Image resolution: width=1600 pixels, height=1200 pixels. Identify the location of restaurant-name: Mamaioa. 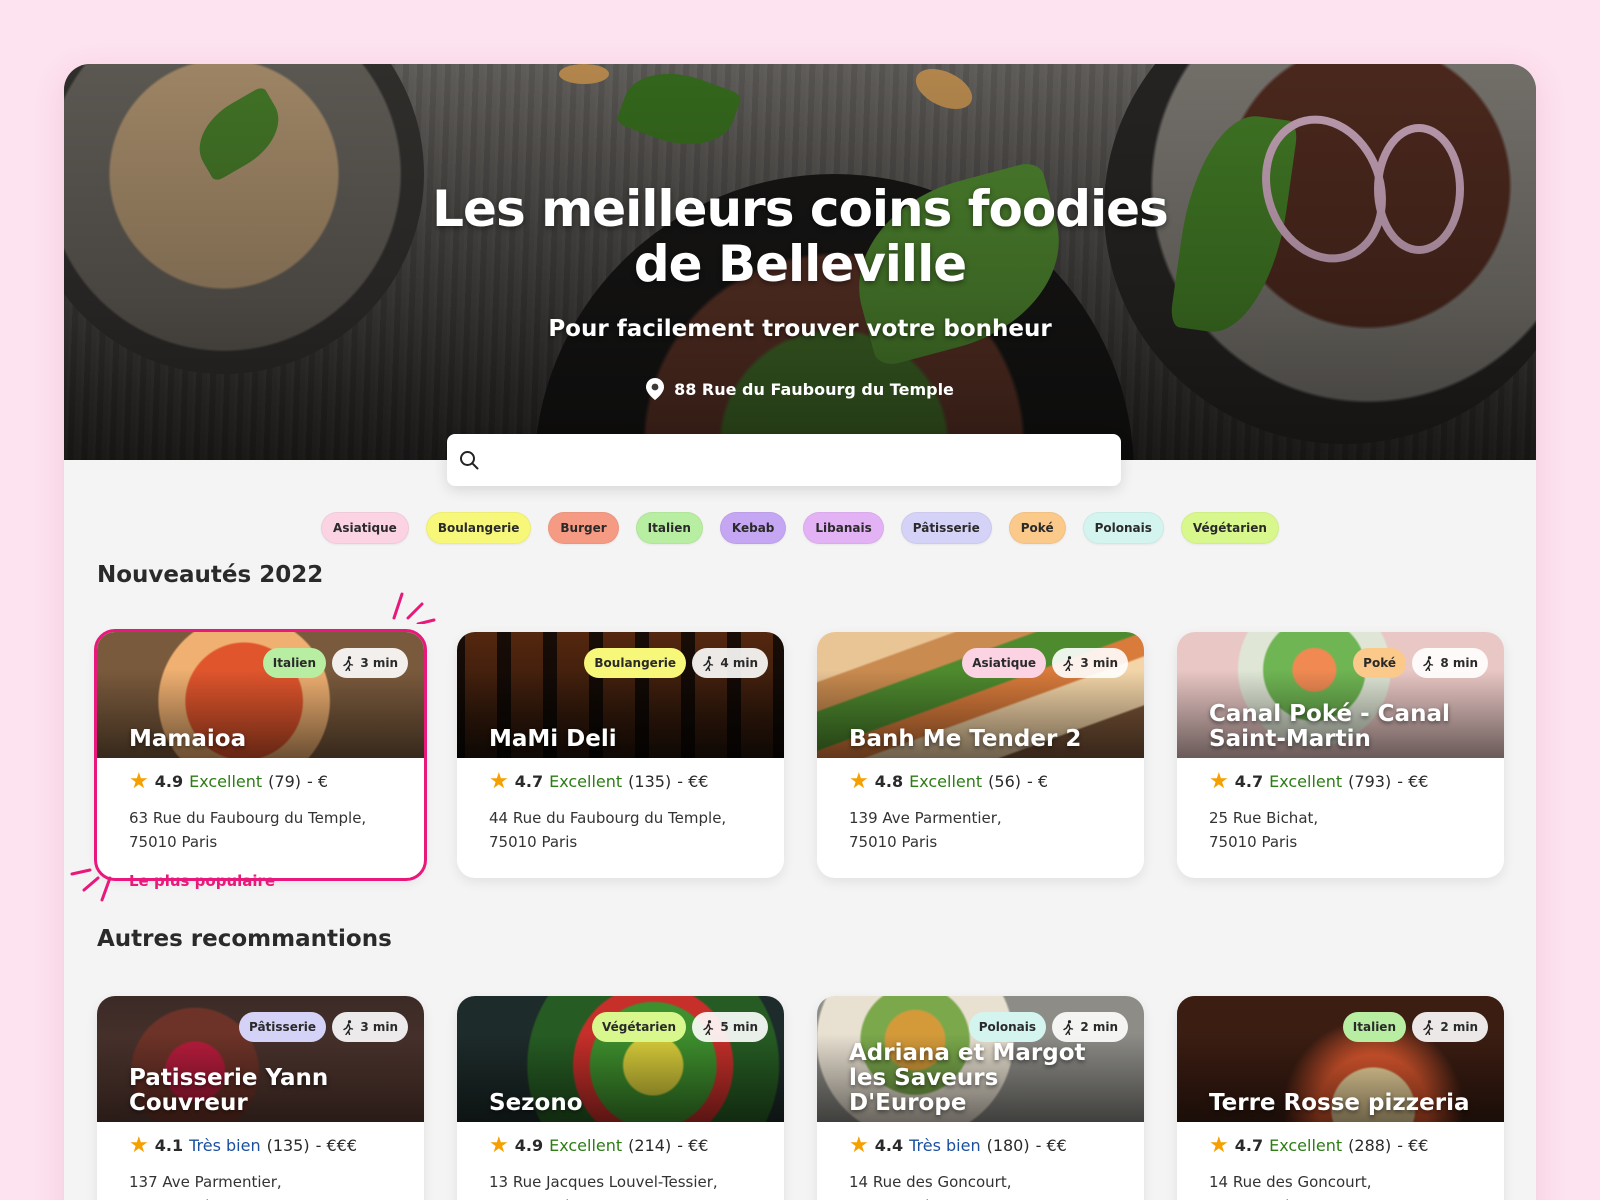
(188, 739).